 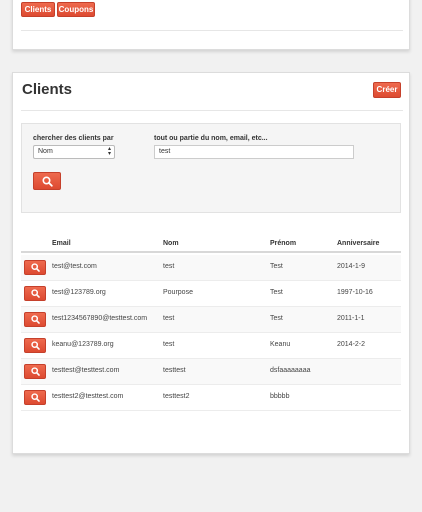 I want to click on create-button: Créer, so click(x=387, y=90).